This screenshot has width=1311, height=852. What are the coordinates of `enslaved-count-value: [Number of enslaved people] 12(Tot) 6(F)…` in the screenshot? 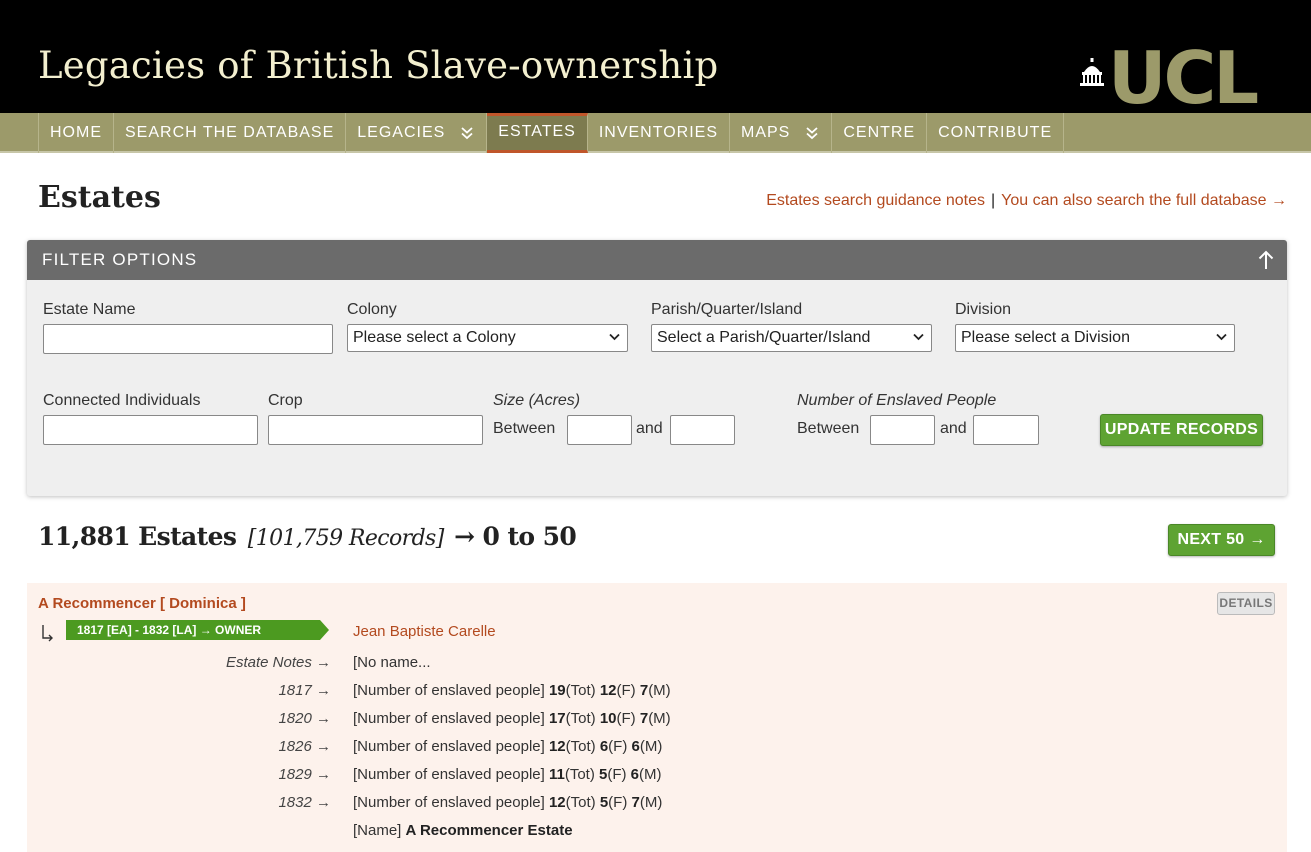 It's located at (507, 746).